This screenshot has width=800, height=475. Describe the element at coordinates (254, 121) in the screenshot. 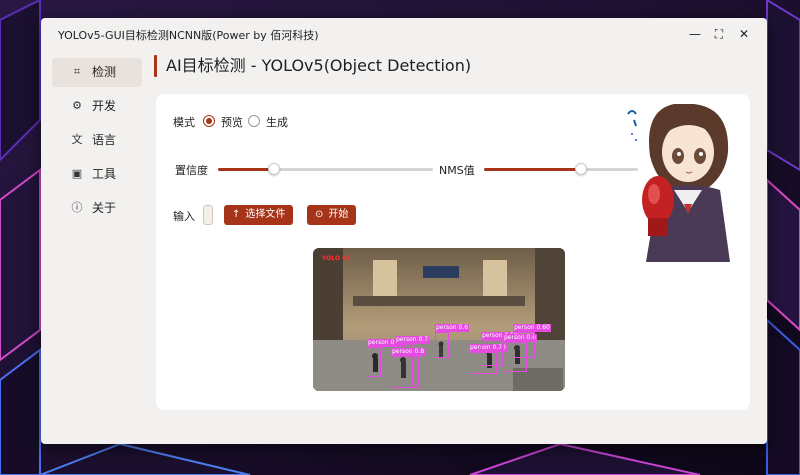

I see `mode-generate-radio` at that location.